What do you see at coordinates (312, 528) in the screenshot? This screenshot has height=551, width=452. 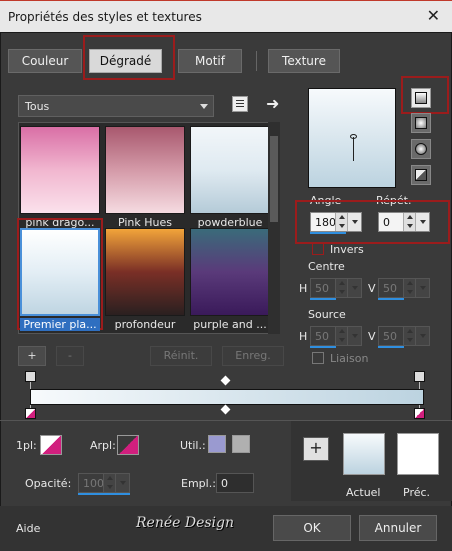 I see `ok-button: OK` at bounding box center [312, 528].